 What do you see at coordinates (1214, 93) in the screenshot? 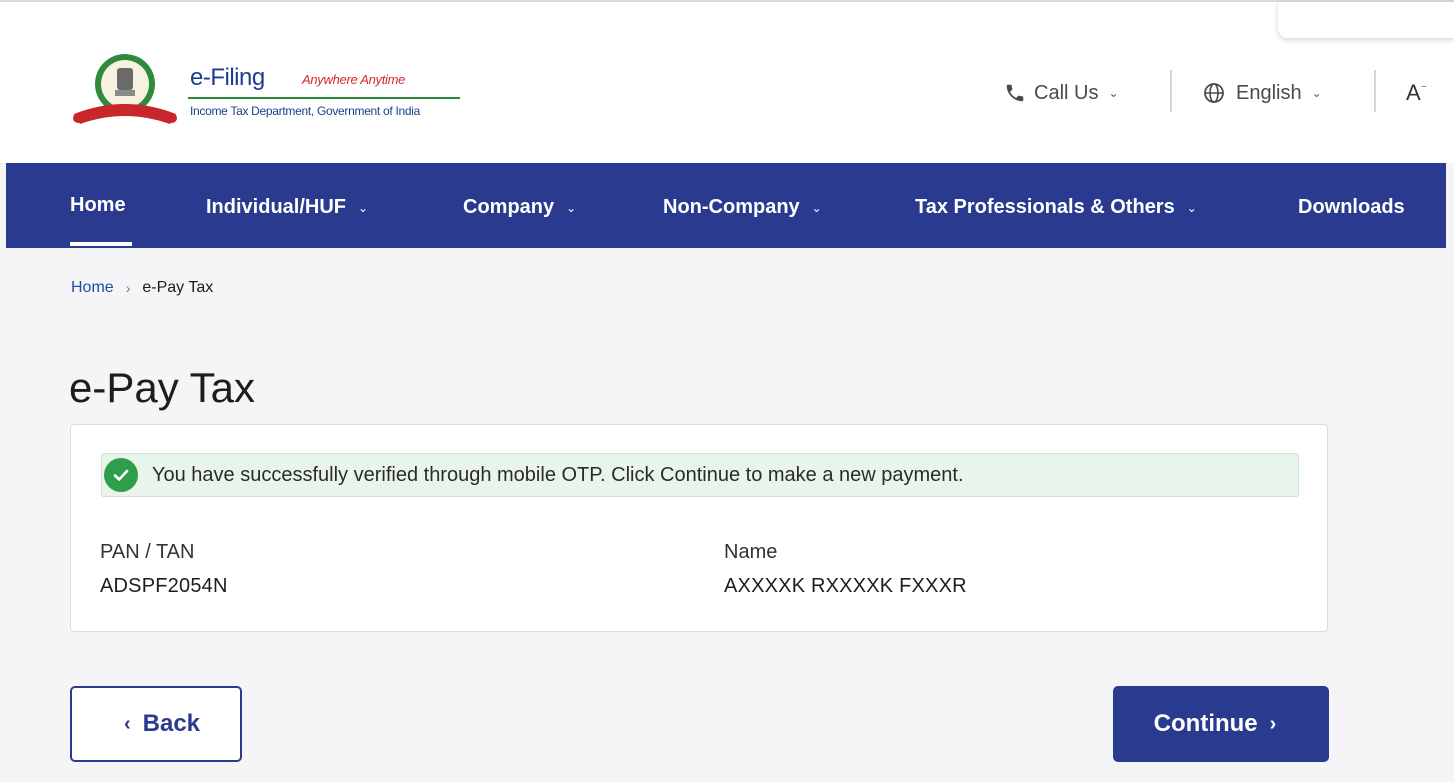
I see `globe-icon` at bounding box center [1214, 93].